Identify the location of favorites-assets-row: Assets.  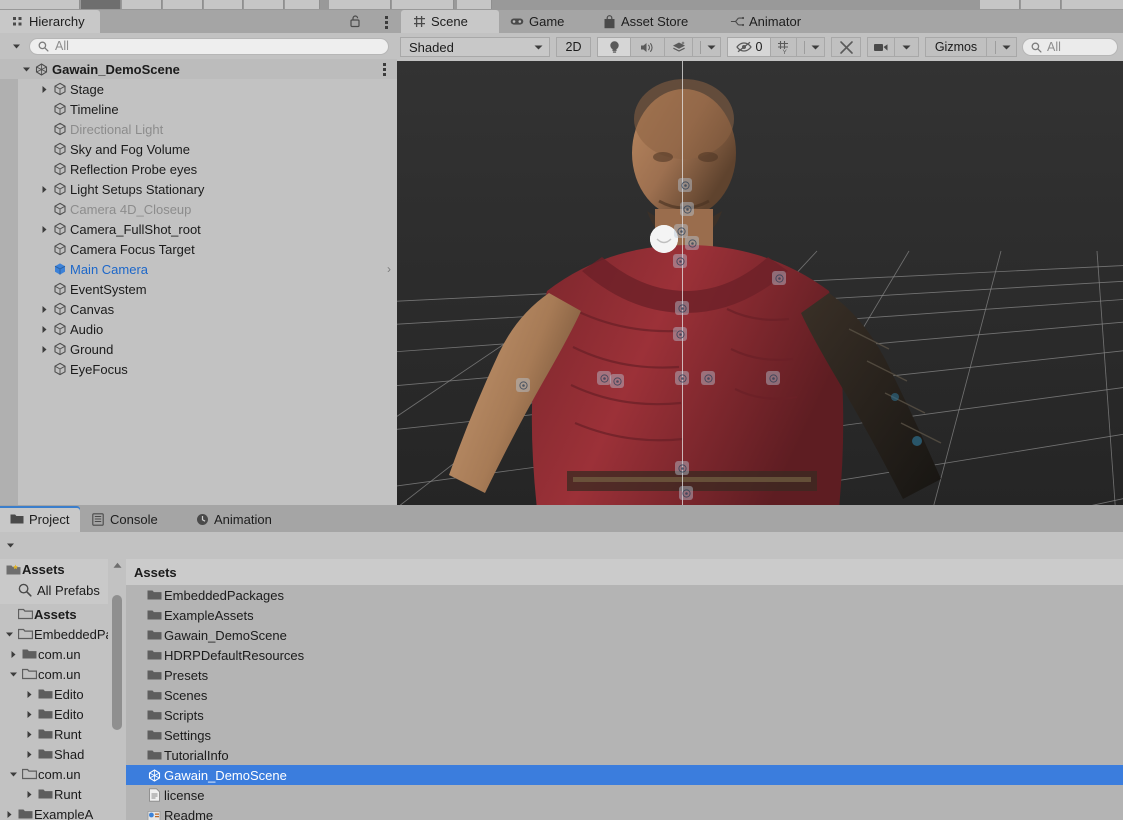
(54, 569).